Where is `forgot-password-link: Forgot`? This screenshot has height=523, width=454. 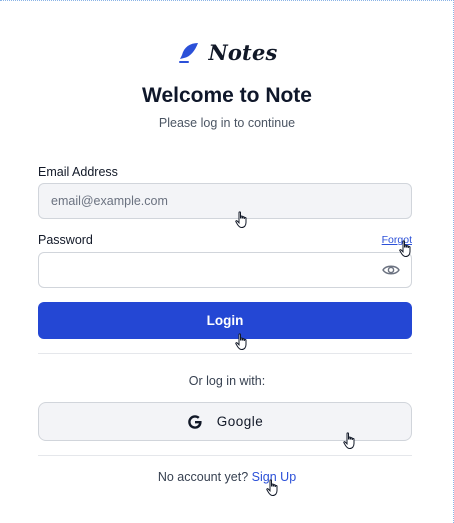 forgot-password-link: Forgot is located at coordinates (397, 240).